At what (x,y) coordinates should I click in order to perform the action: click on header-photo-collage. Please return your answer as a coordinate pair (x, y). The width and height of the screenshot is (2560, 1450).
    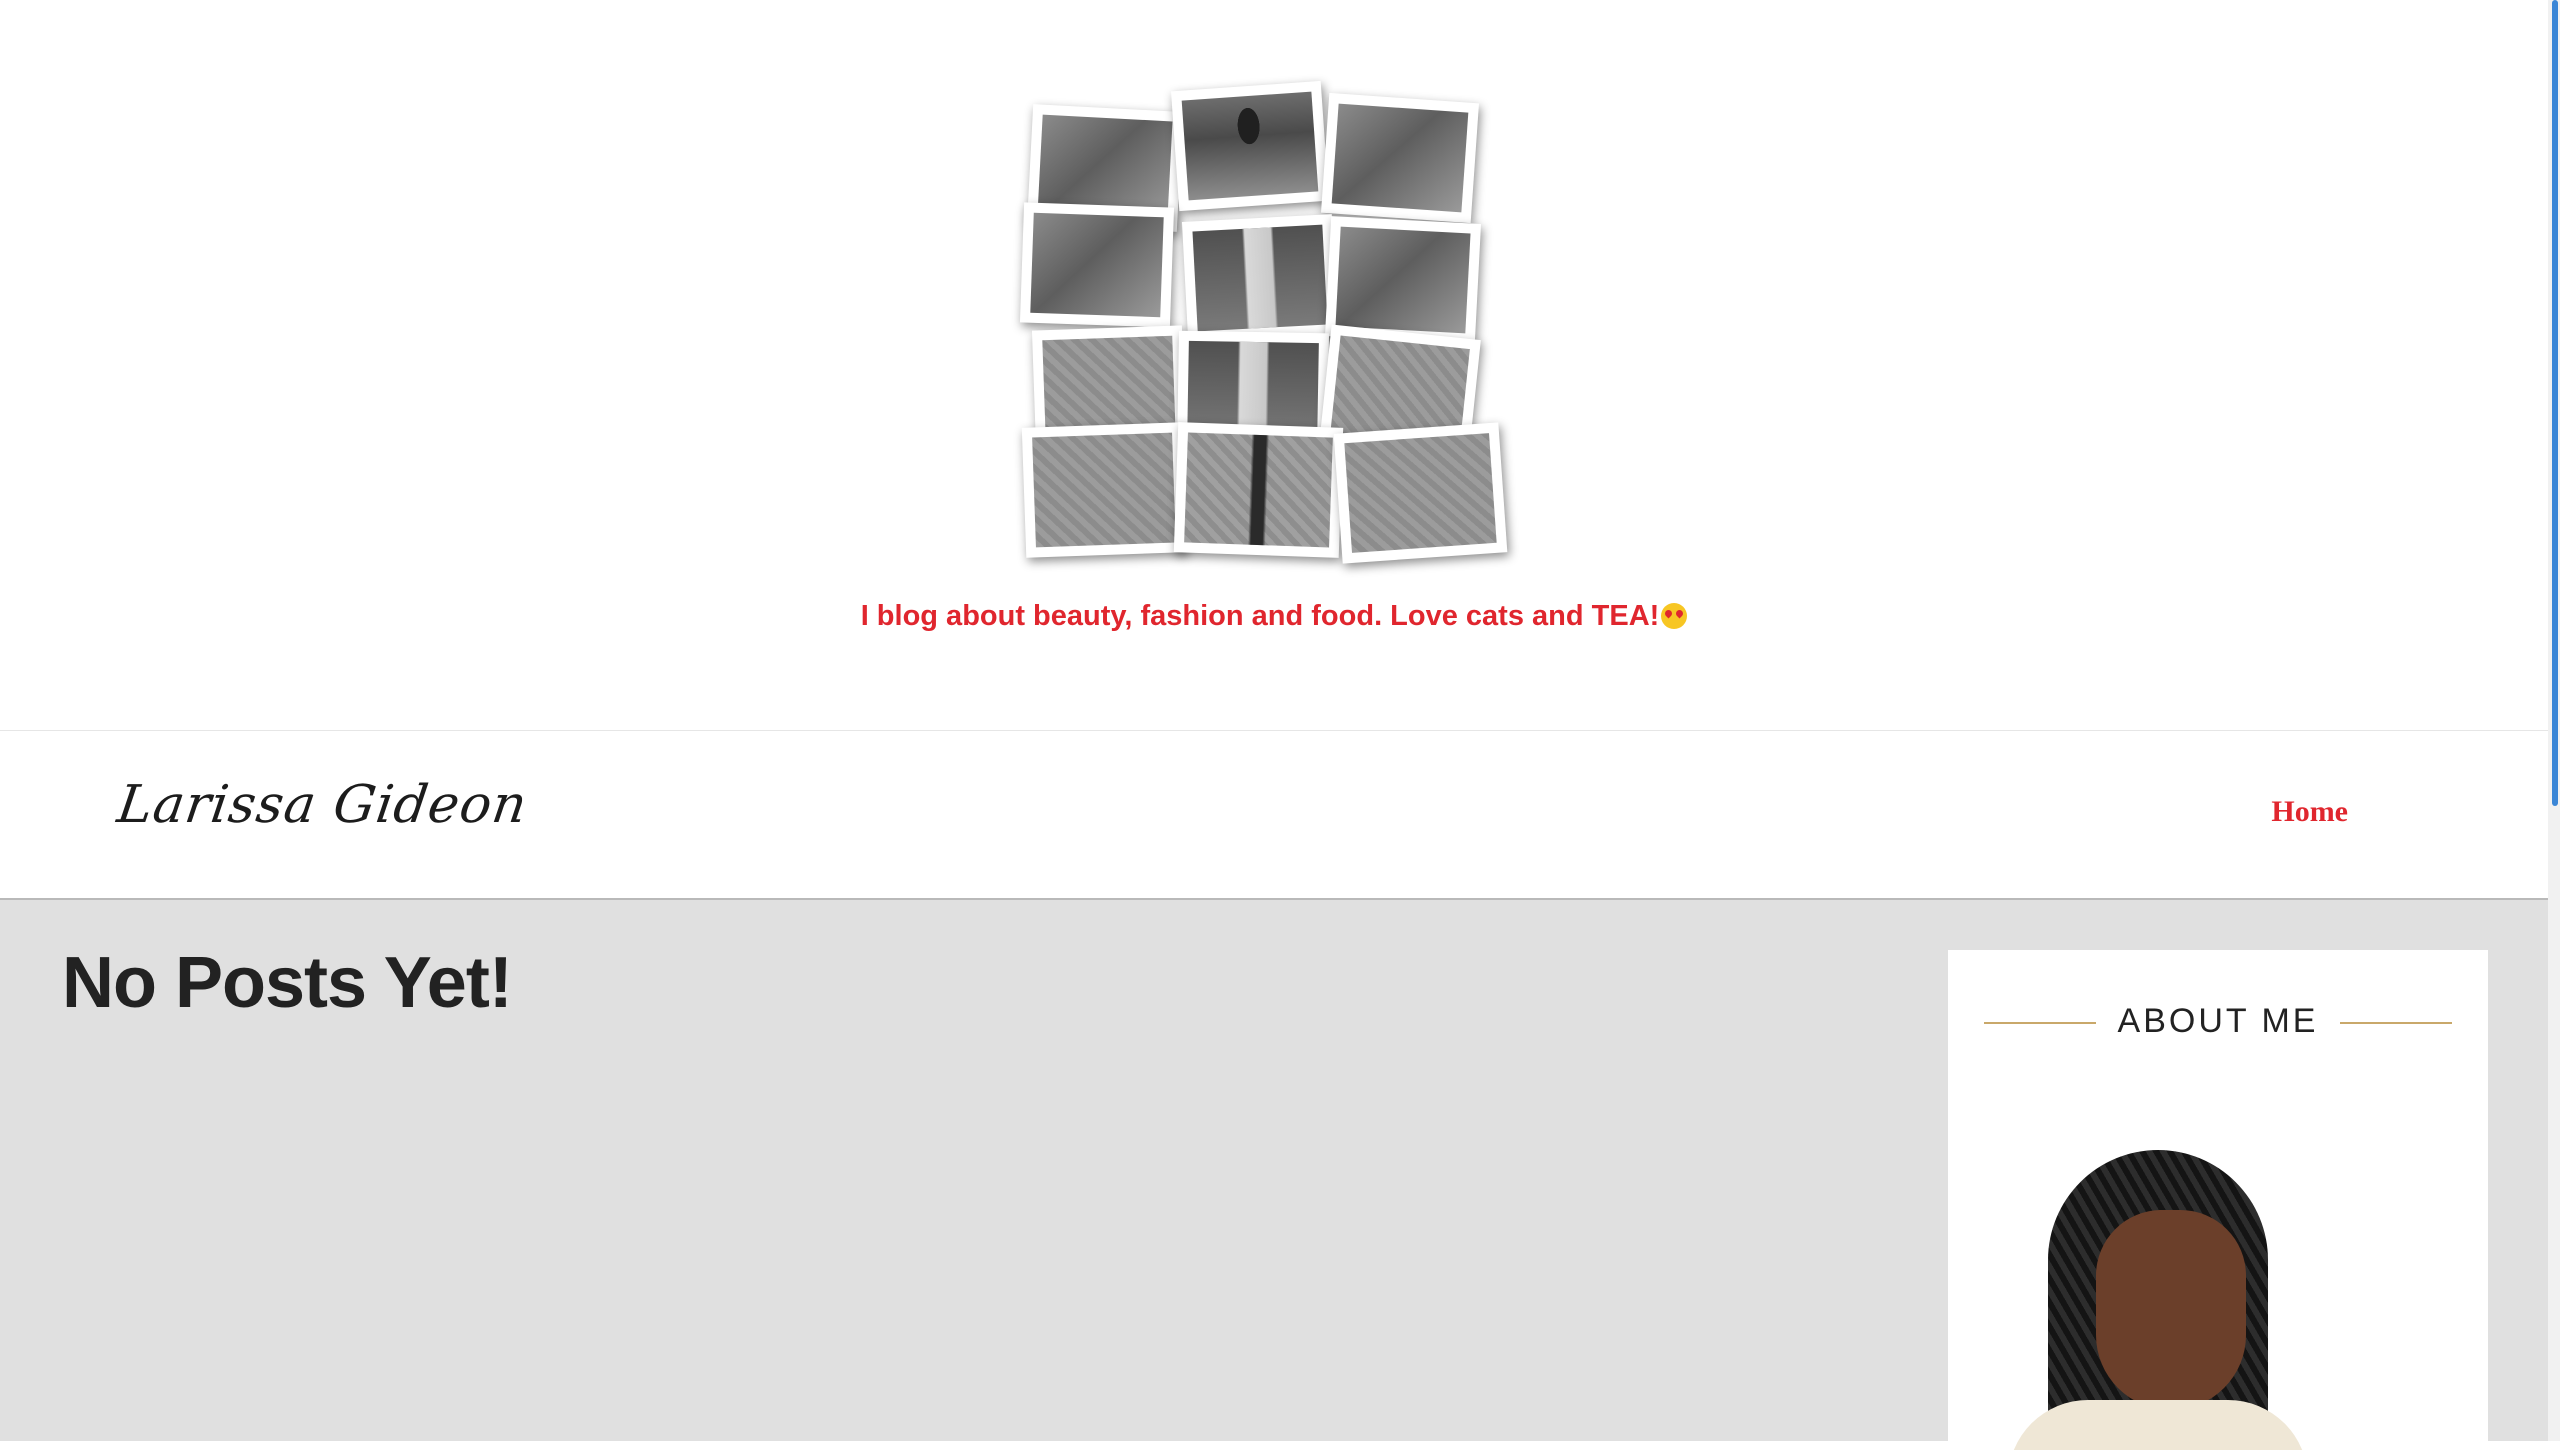
    Looking at the image, I should click on (1270, 330).